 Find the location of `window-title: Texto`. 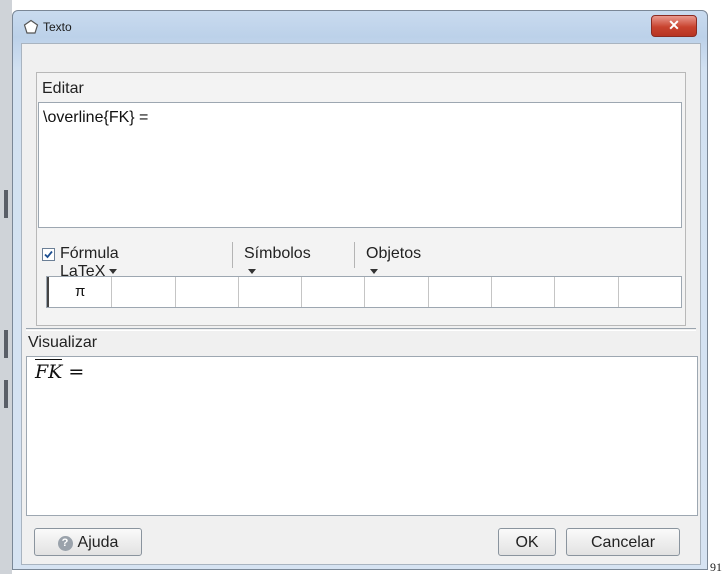

window-title: Texto is located at coordinates (57, 27).